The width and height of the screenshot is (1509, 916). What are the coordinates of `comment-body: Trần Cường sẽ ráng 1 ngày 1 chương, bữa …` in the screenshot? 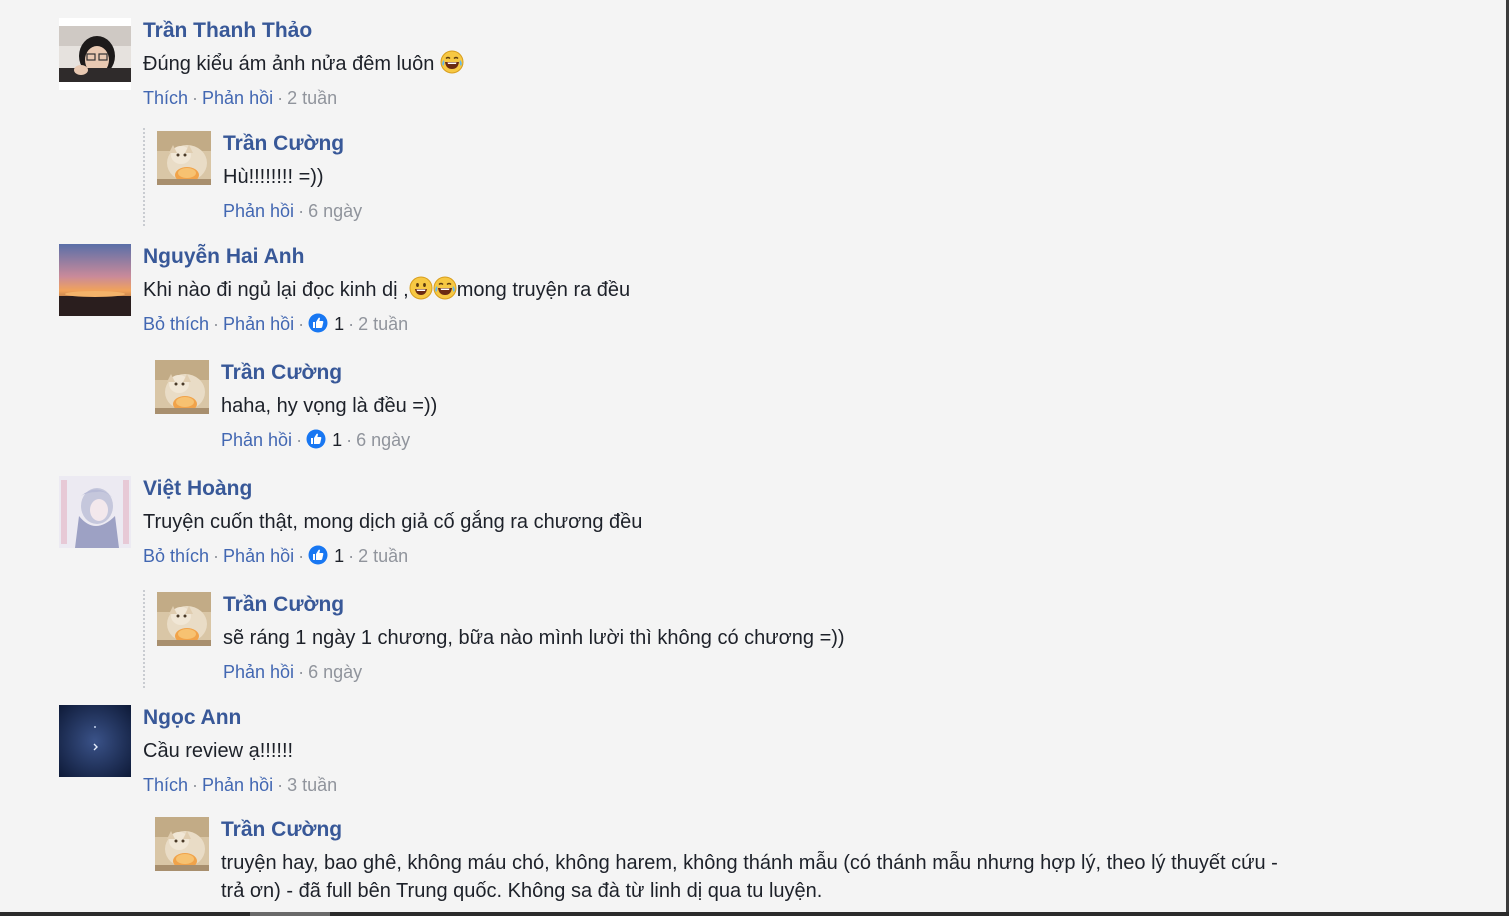 It's located at (534, 639).